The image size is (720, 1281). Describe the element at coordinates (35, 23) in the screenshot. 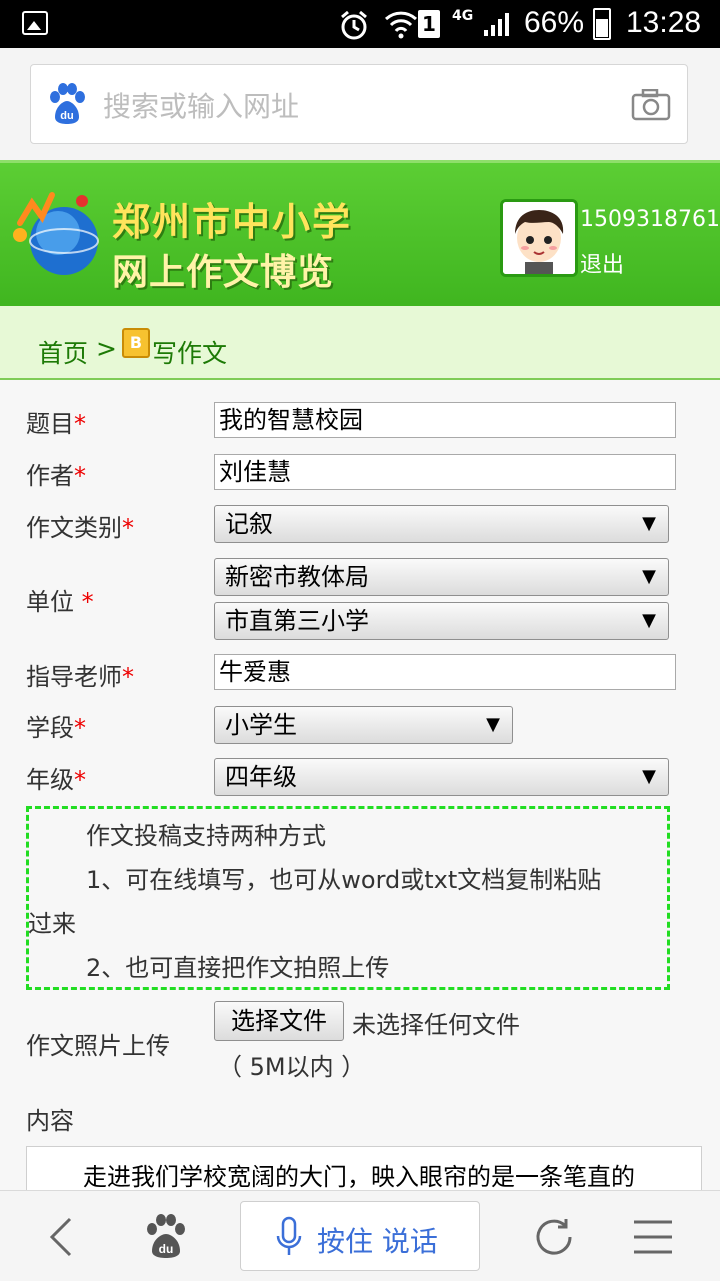

I see `gallery-notification-icon` at that location.